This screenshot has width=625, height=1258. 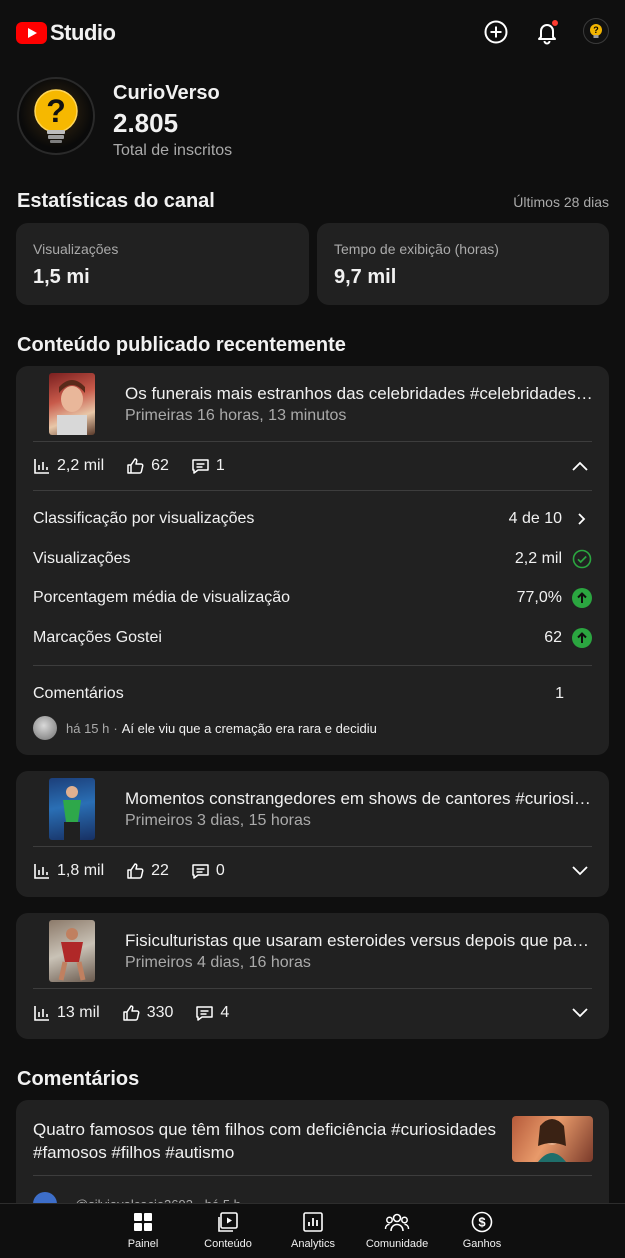 What do you see at coordinates (397, 1244) in the screenshot?
I see `nav-label: Comunidade` at bounding box center [397, 1244].